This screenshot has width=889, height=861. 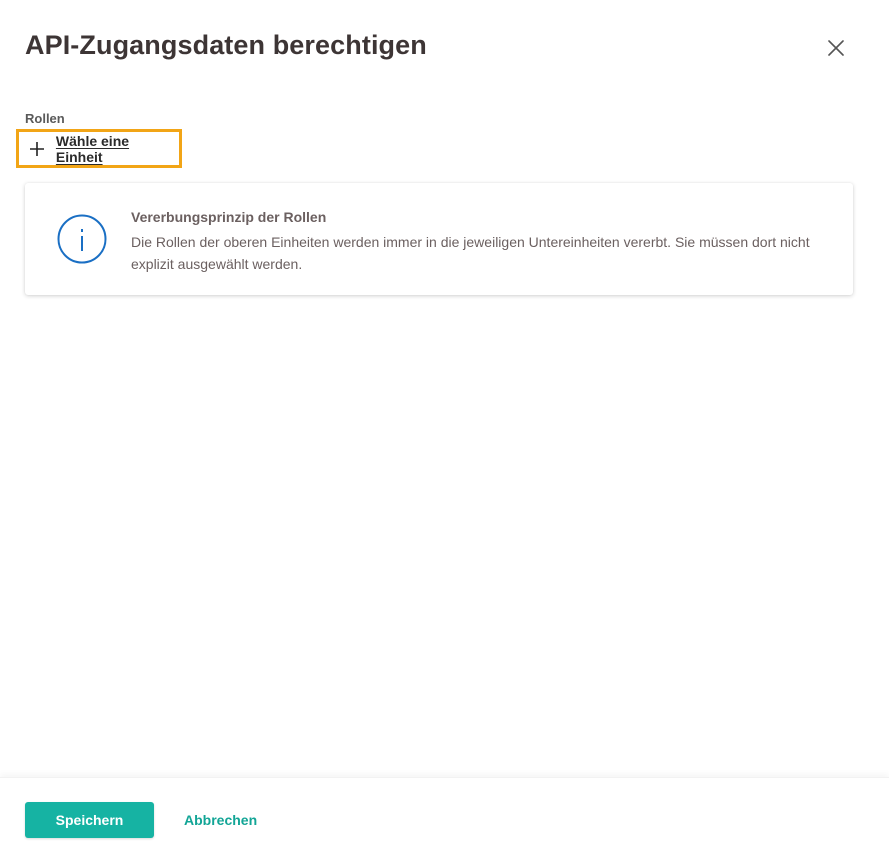 I want to click on dialog-footer: Speichern Abbrechen, so click(x=444, y=819).